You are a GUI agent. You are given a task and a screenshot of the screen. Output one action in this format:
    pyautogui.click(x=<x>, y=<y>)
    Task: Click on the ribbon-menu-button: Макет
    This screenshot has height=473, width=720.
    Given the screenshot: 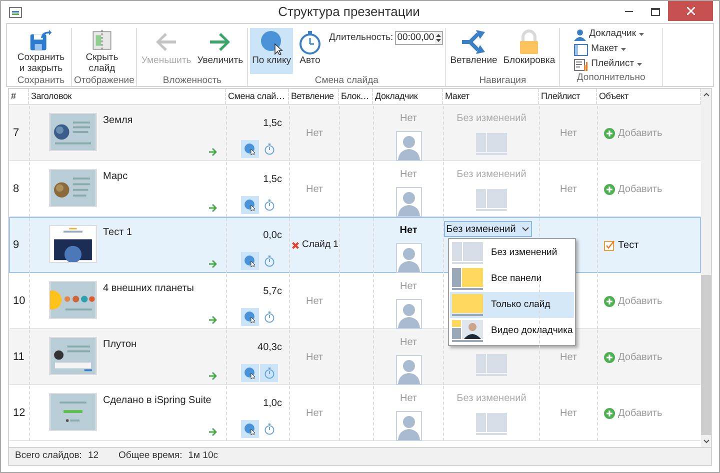 What is the action you would take?
    pyautogui.click(x=609, y=49)
    